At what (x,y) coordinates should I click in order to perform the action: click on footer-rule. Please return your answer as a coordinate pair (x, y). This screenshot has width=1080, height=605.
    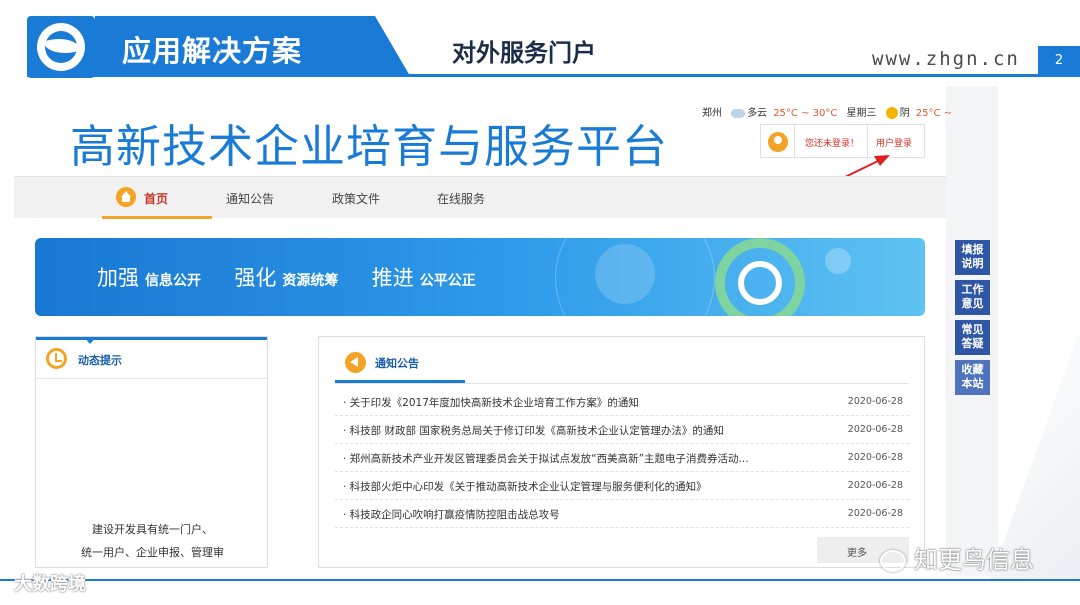
    Looking at the image, I should click on (540, 580).